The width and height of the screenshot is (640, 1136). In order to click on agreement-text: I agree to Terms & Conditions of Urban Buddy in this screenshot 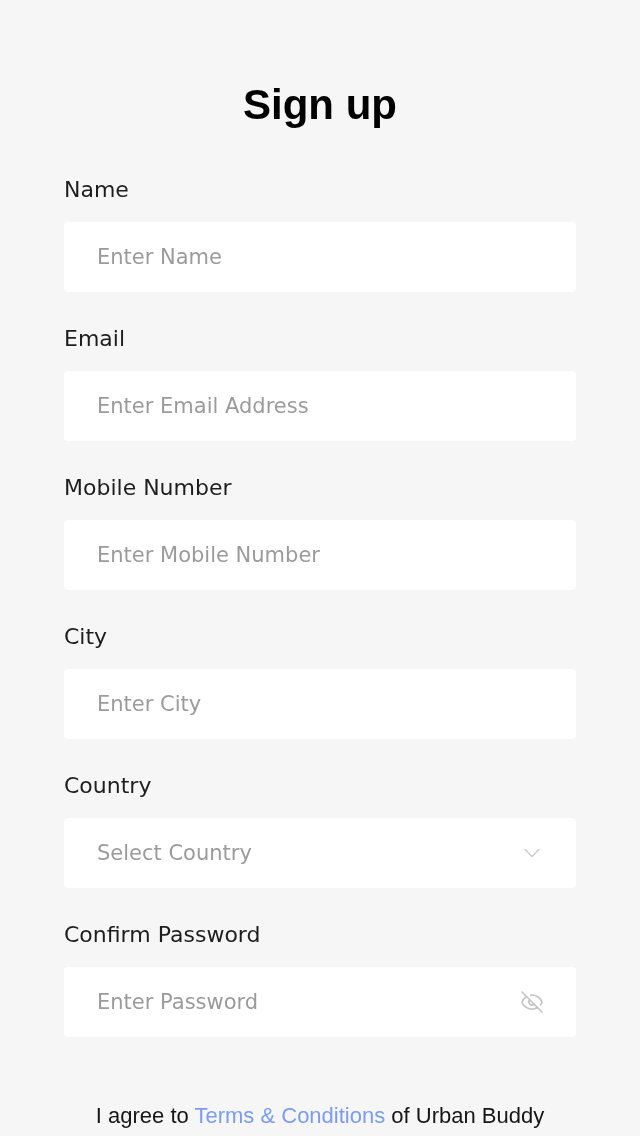, I will do `click(320, 1116)`.